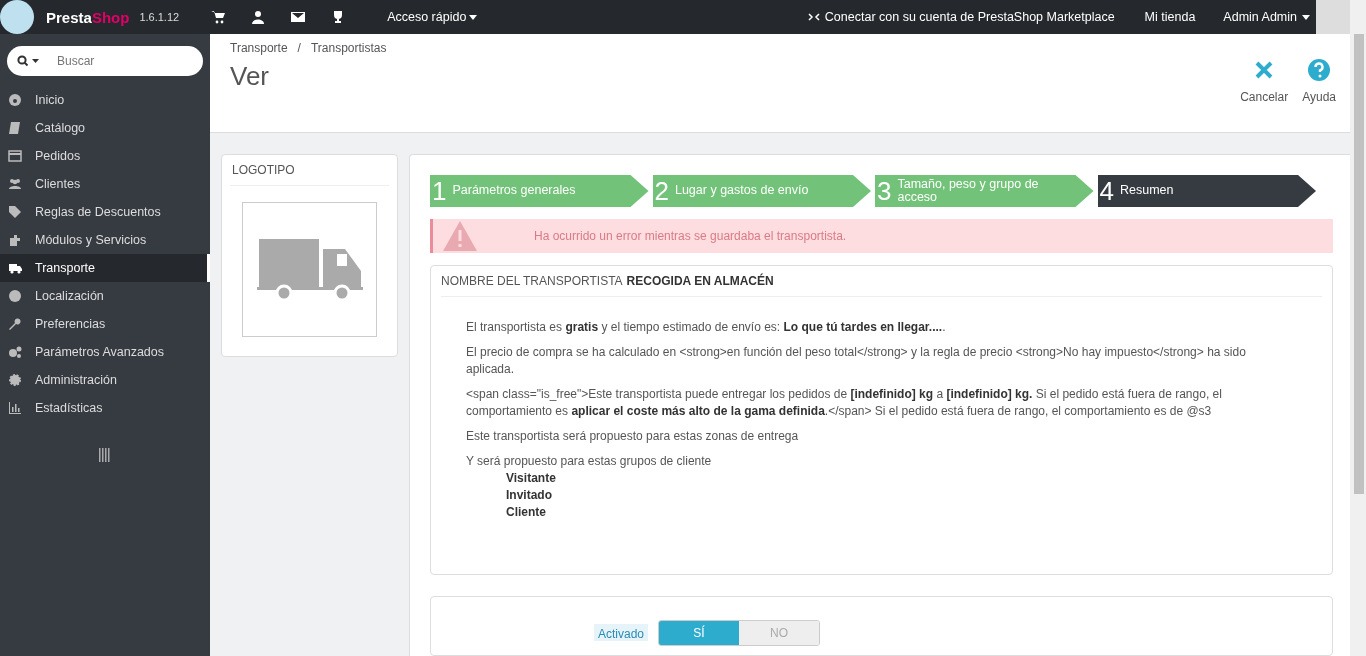 Image resolution: width=1366 pixels, height=656 pixels. I want to click on breadcrumb-link: Transporte, so click(259, 48).